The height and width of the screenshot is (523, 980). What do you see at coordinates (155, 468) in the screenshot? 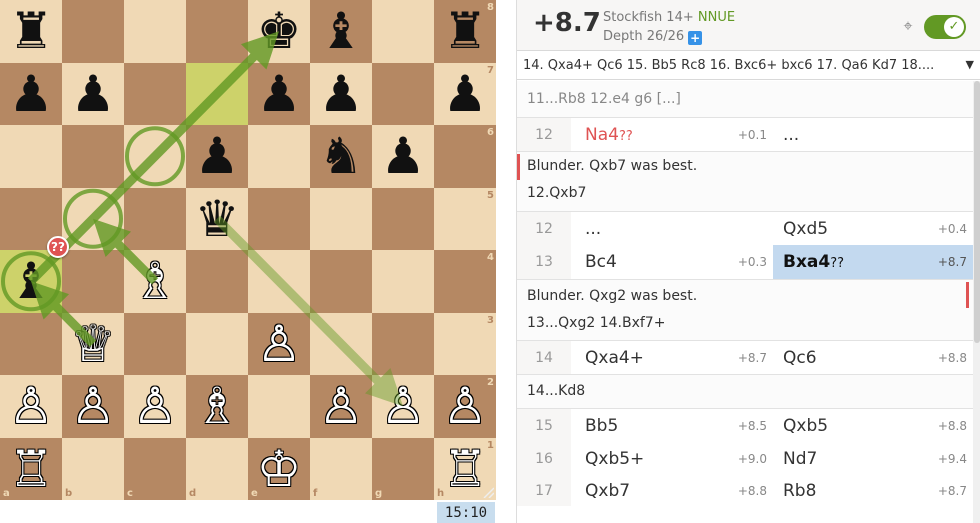
I see `square-c1: c` at bounding box center [155, 468].